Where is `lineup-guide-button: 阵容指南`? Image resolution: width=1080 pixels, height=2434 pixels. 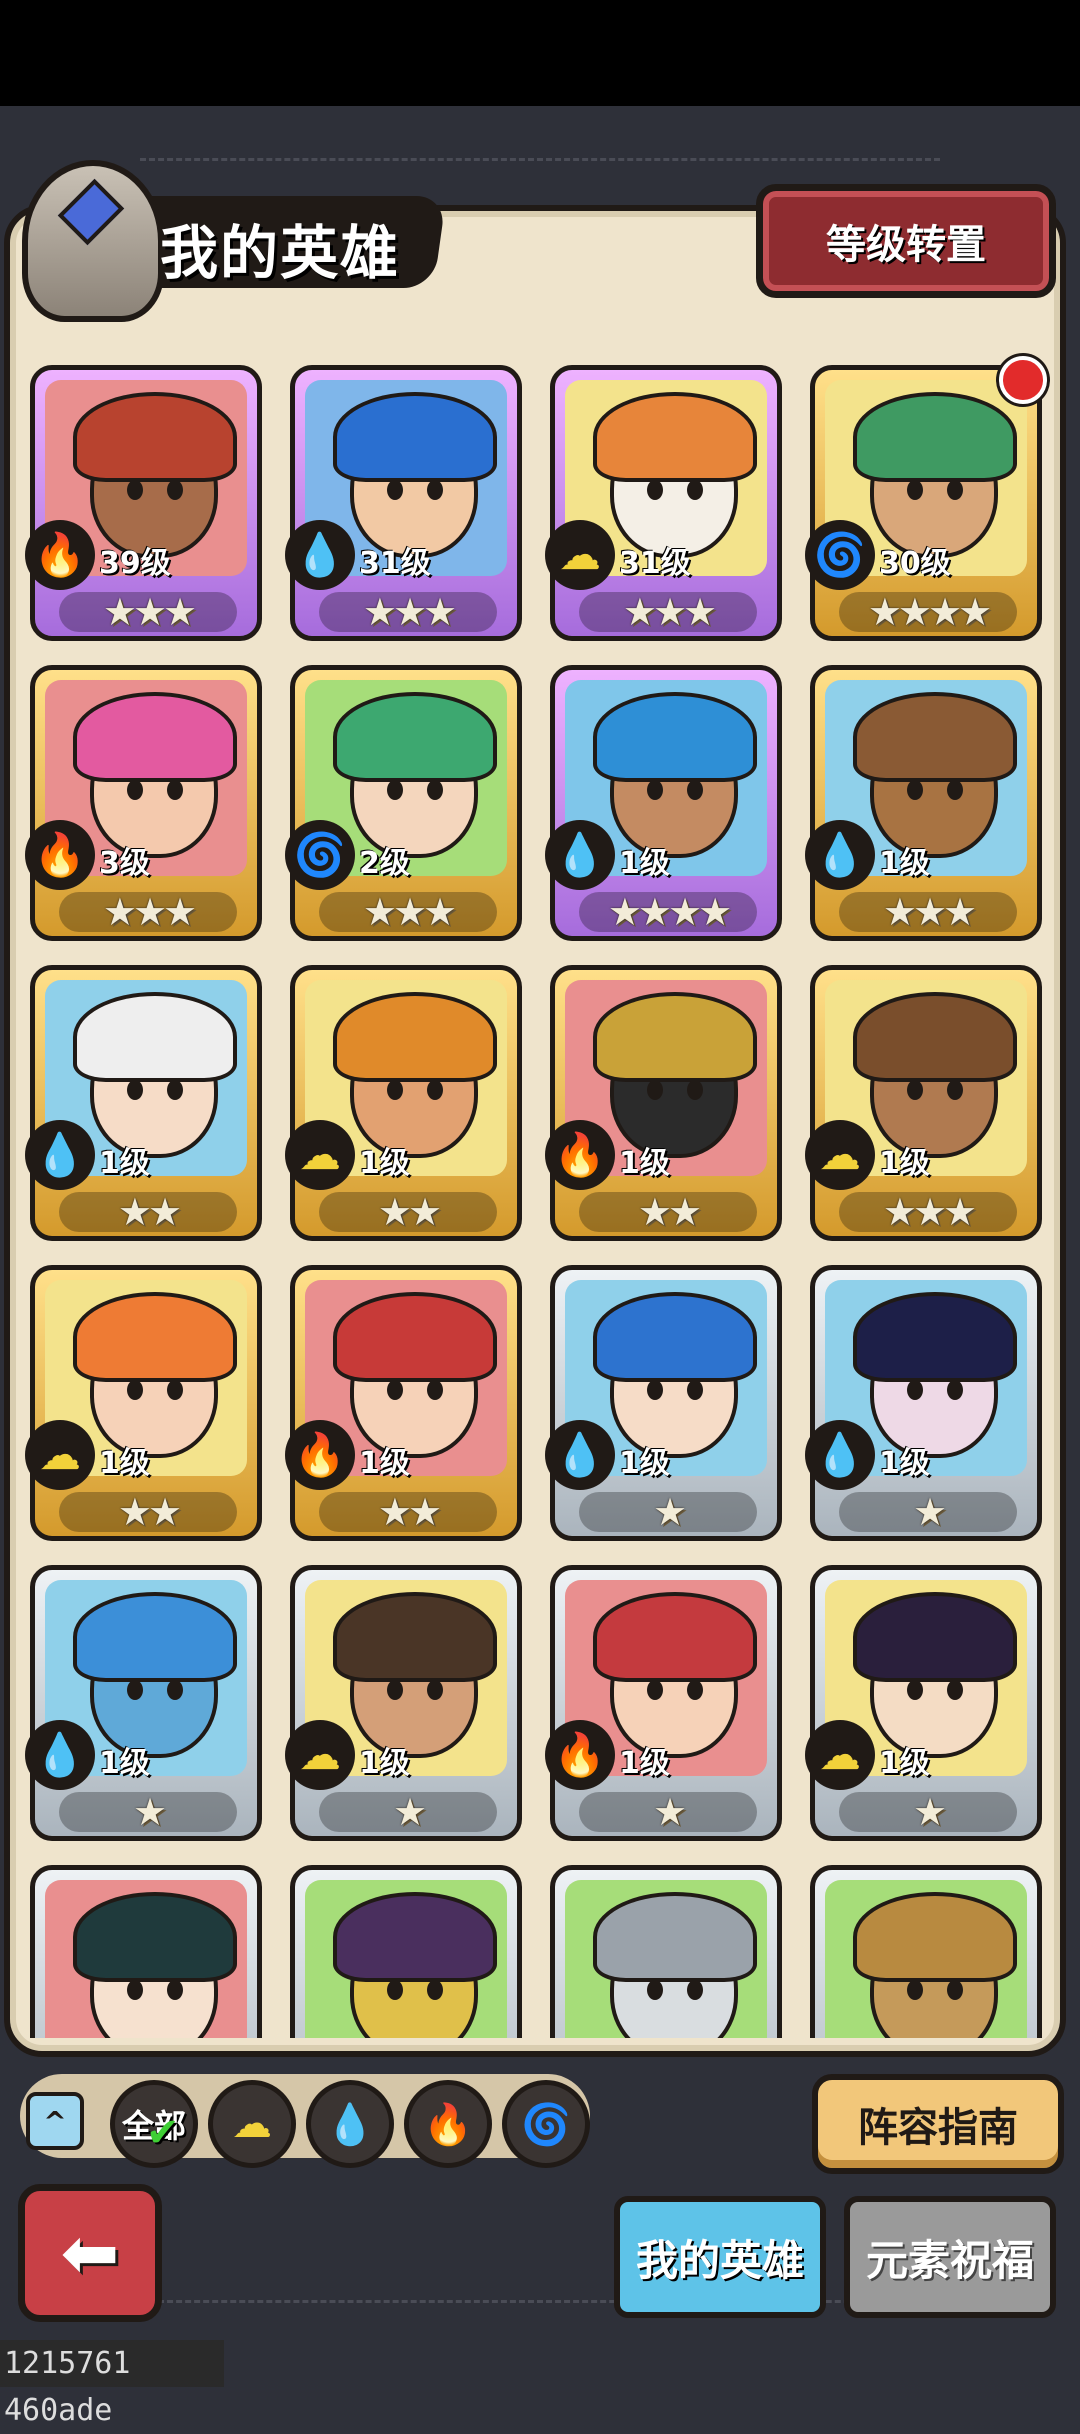 lineup-guide-button: 阵容指南 is located at coordinates (938, 2124).